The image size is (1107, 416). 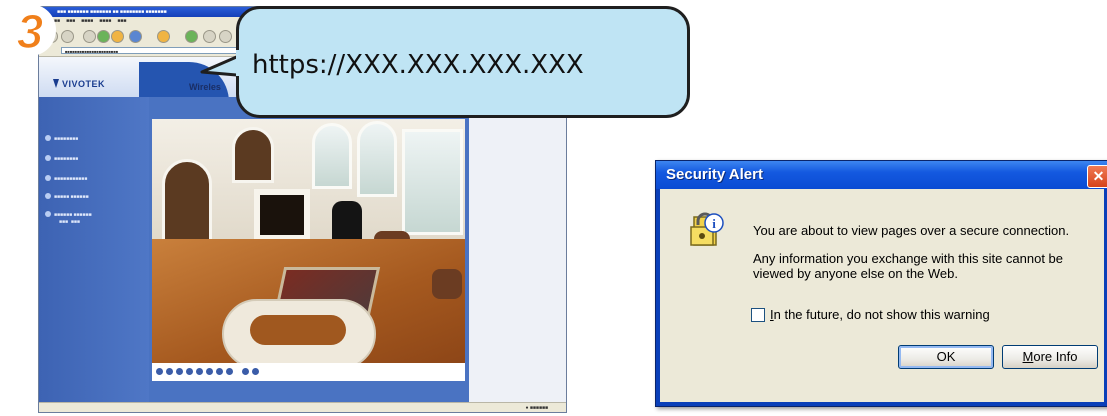 I want to click on lock-info-icon: i, so click(x=707, y=229).